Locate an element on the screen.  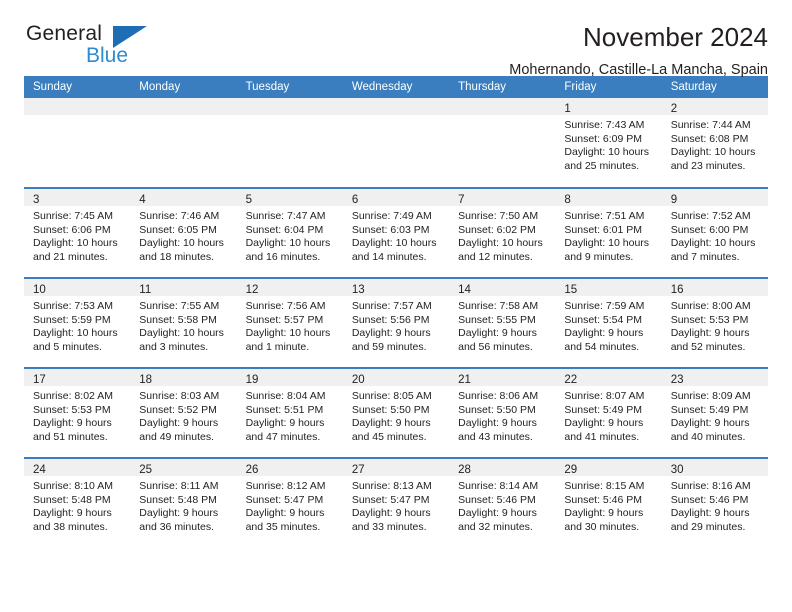
daylight-text: Daylight: 9 hours and 54 minutes. is located at coordinates (604, 340).